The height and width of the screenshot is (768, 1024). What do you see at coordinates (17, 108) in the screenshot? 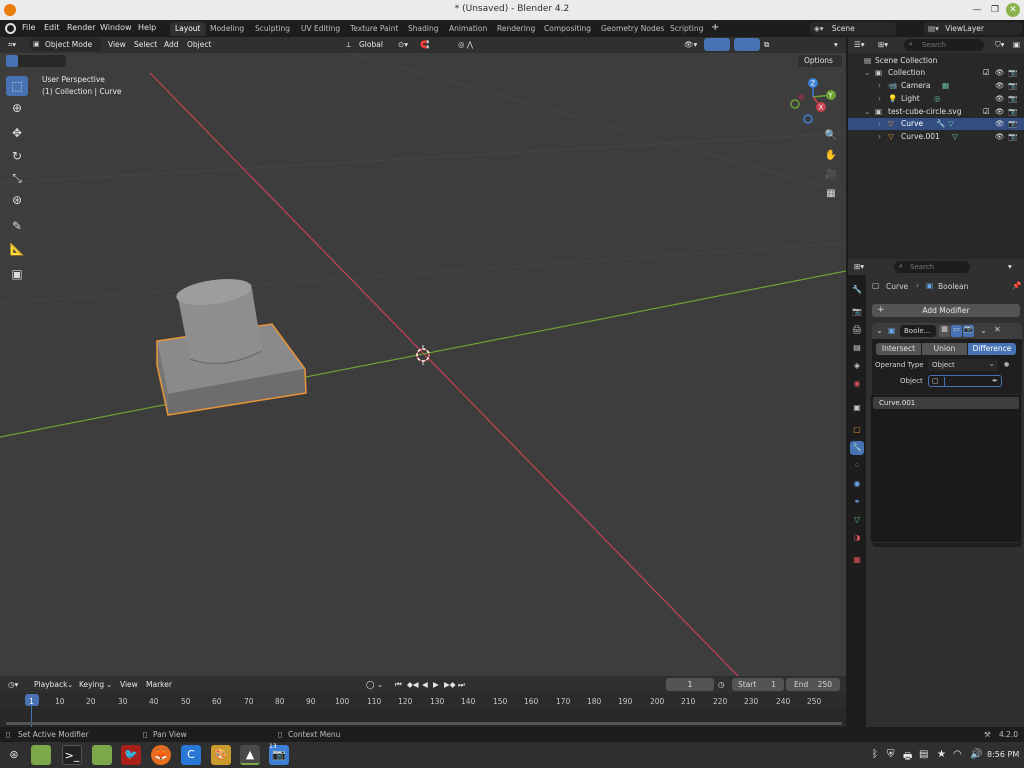
I see `cursor-tool-icon: ⊕` at bounding box center [17, 108].